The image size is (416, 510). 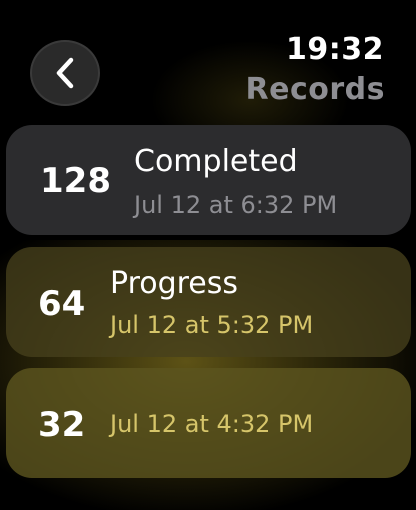 I want to click on record-label: Progress, so click(x=174, y=283).